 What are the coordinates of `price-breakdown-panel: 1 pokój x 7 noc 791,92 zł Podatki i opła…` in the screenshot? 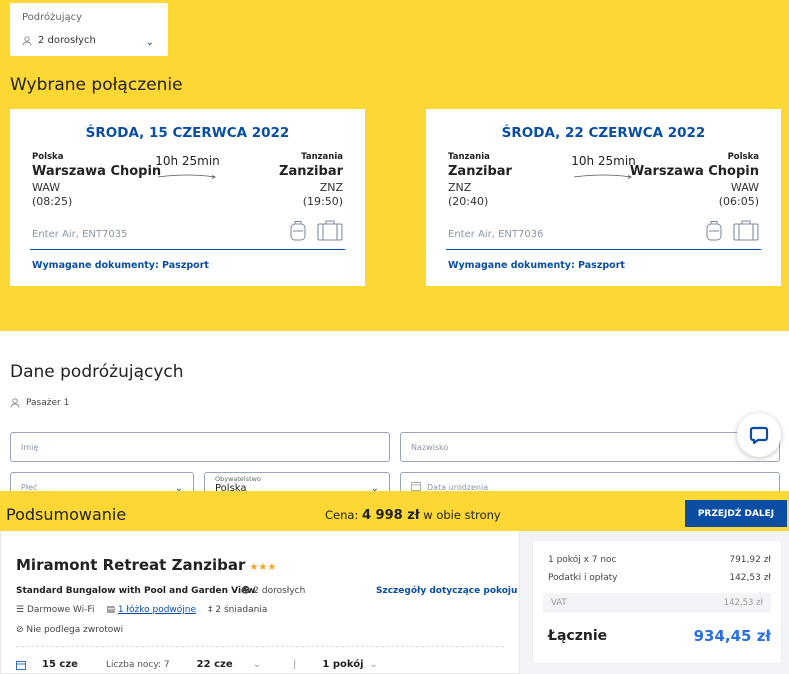 It's located at (657, 602).